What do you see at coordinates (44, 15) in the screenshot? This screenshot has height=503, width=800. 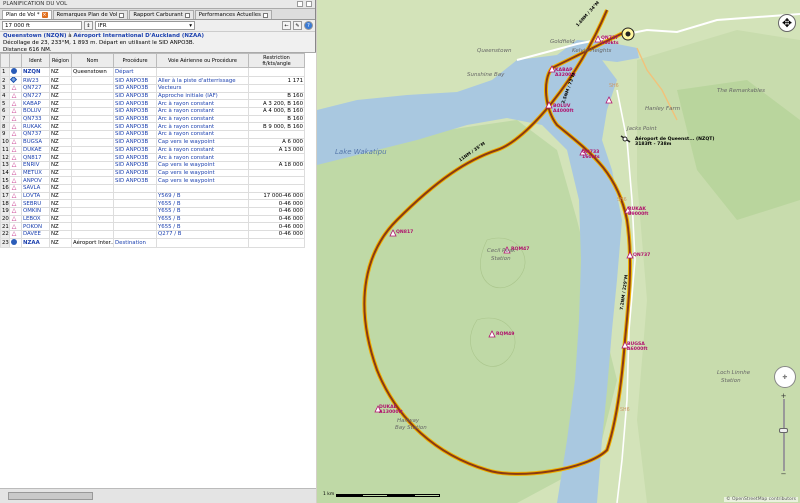 I see `tab-close-icon: ×` at bounding box center [44, 15].